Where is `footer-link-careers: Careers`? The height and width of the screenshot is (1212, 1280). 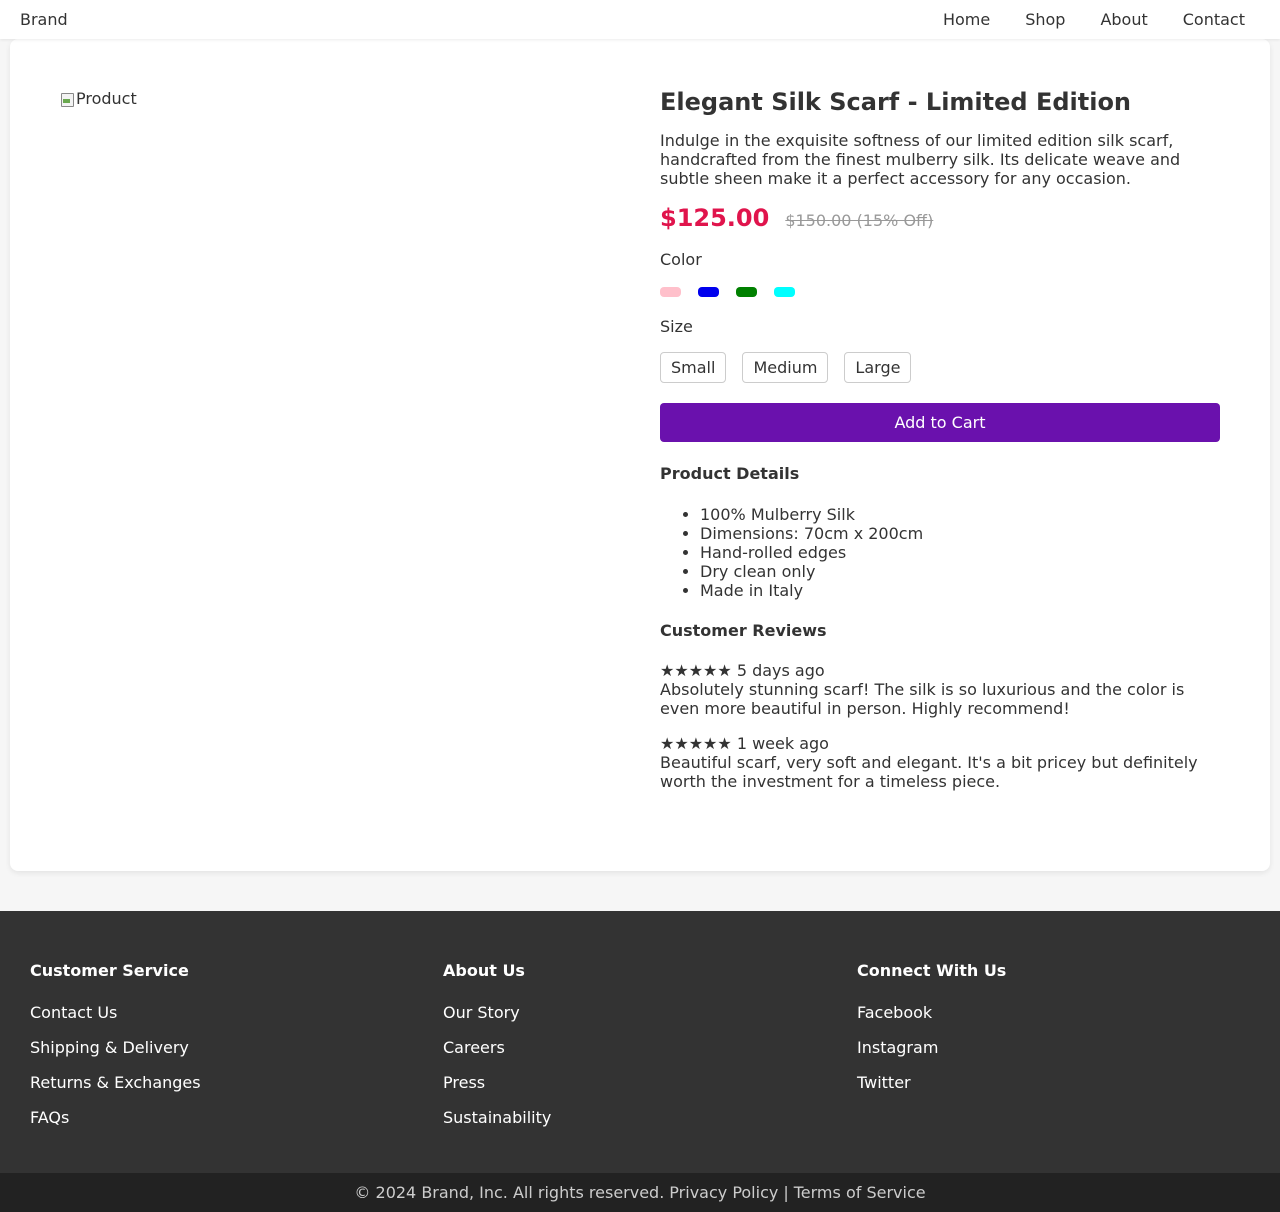 footer-link-careers: Careers is located at coordinates (497, 1047).